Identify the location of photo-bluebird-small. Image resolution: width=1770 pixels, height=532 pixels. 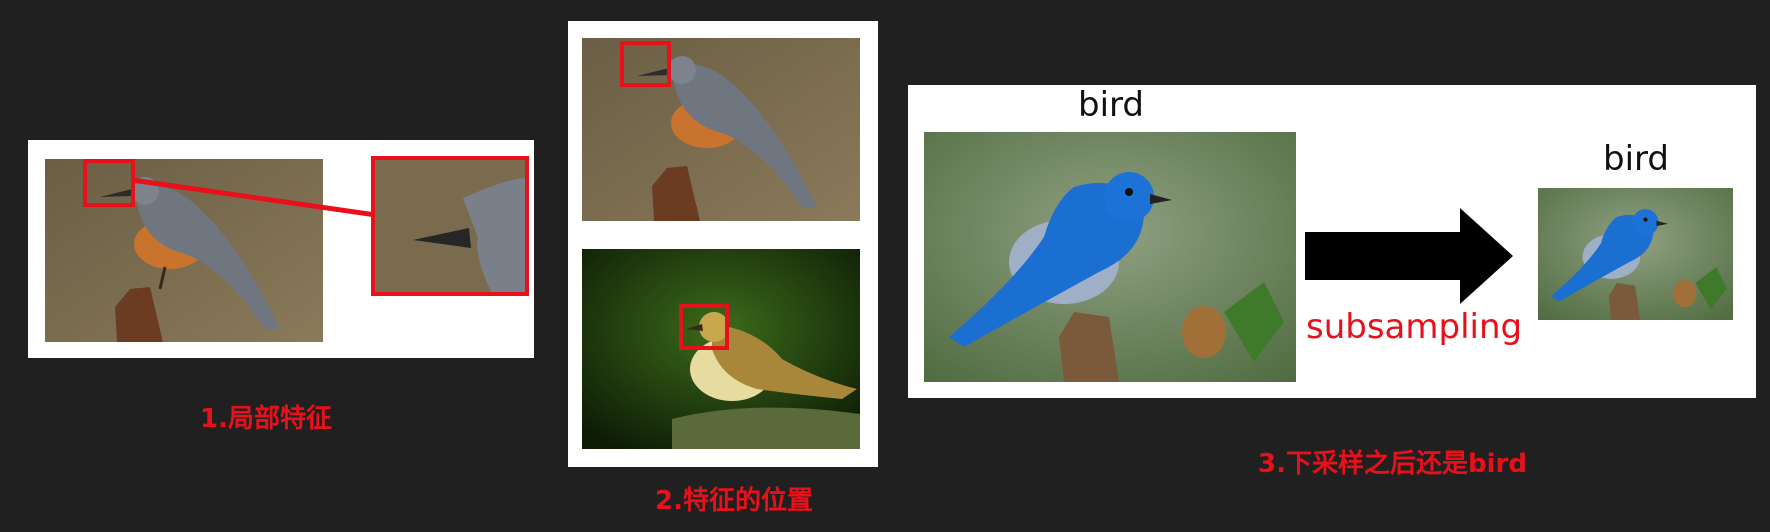
(1635, 254).